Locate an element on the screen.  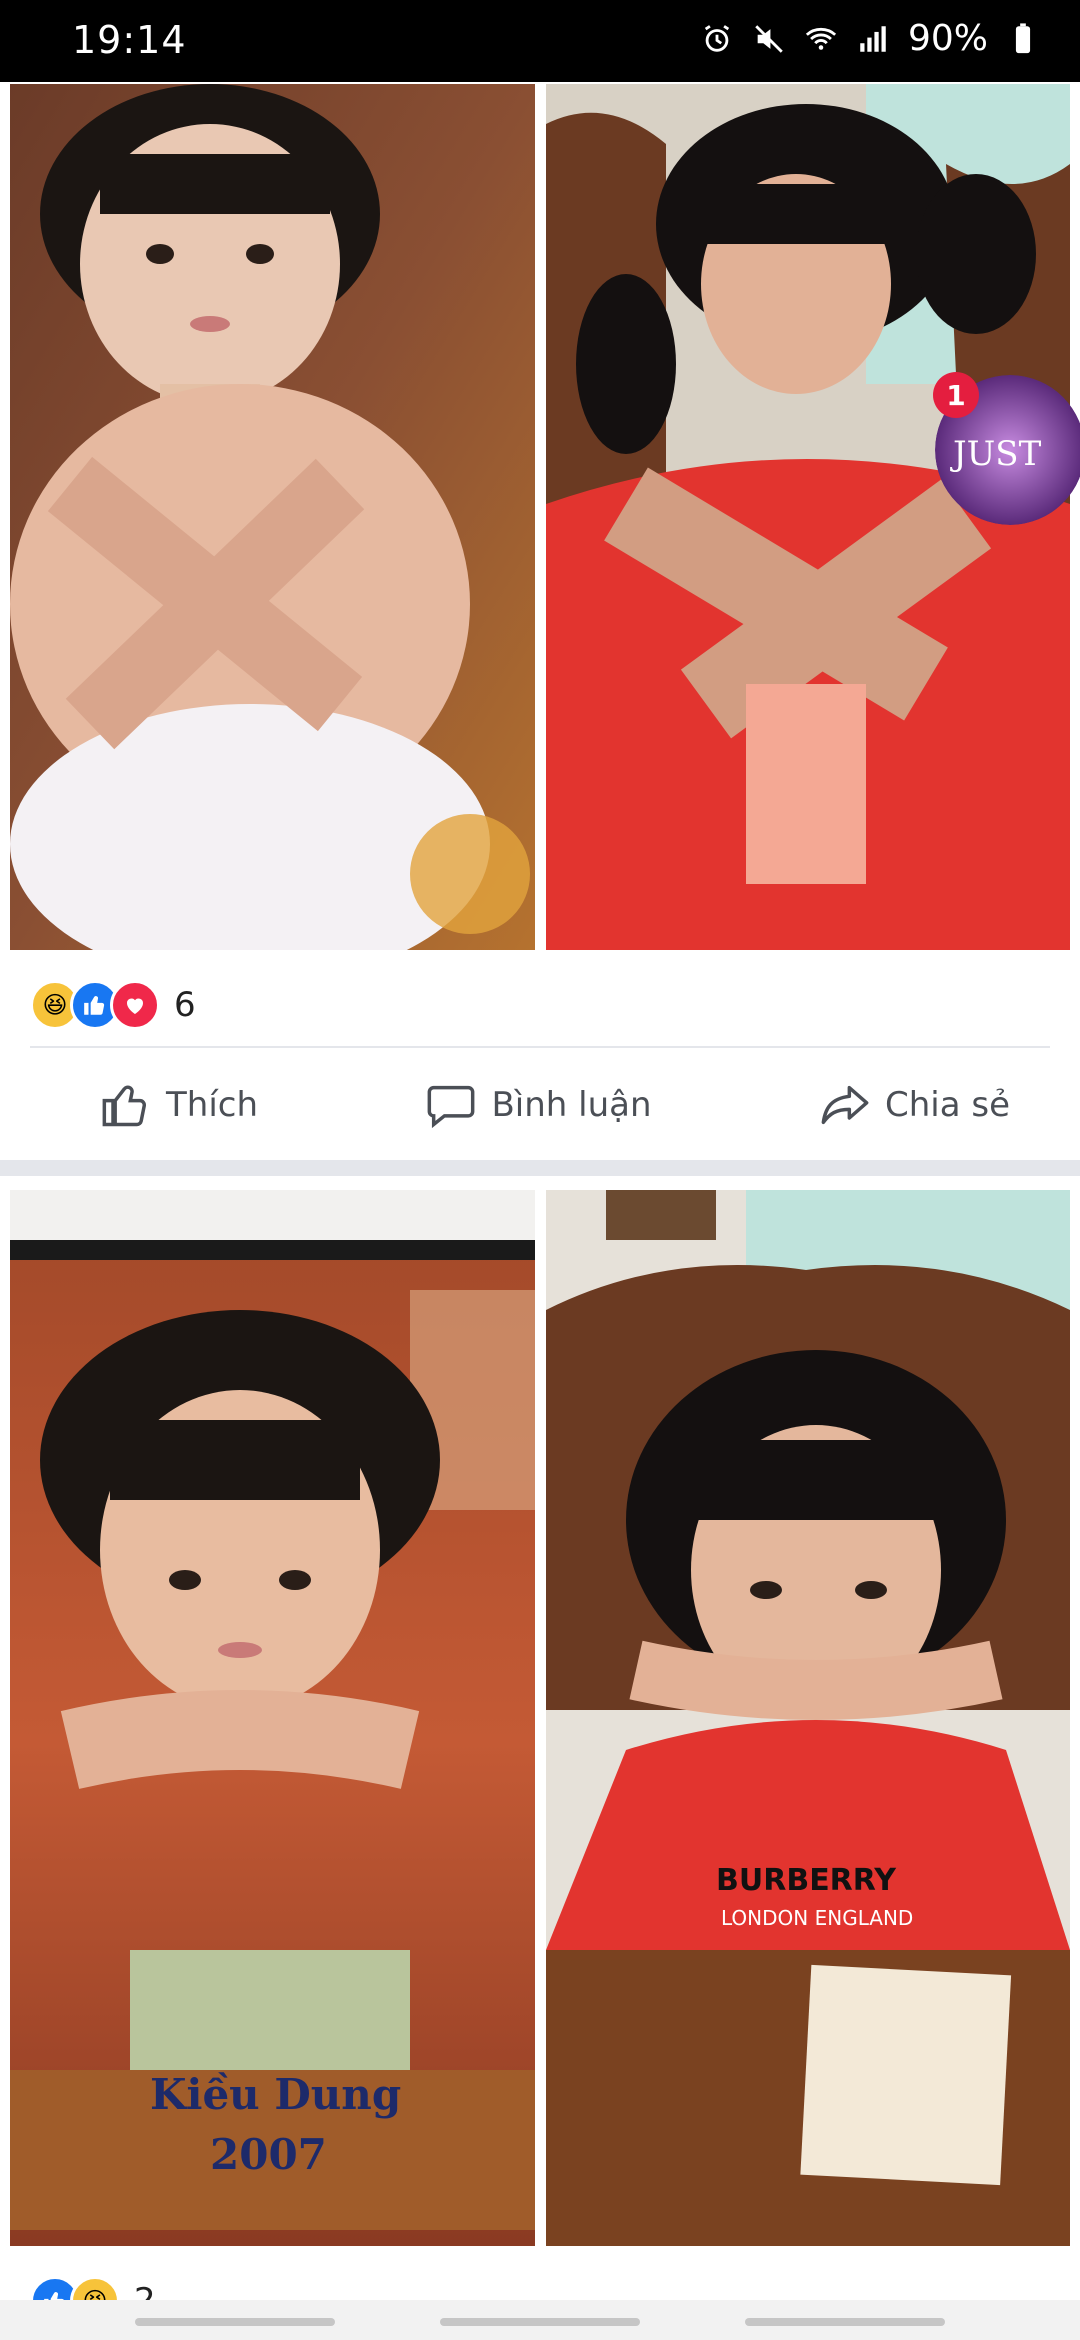
like-label: Thích is located at coordinates (212, 1105).